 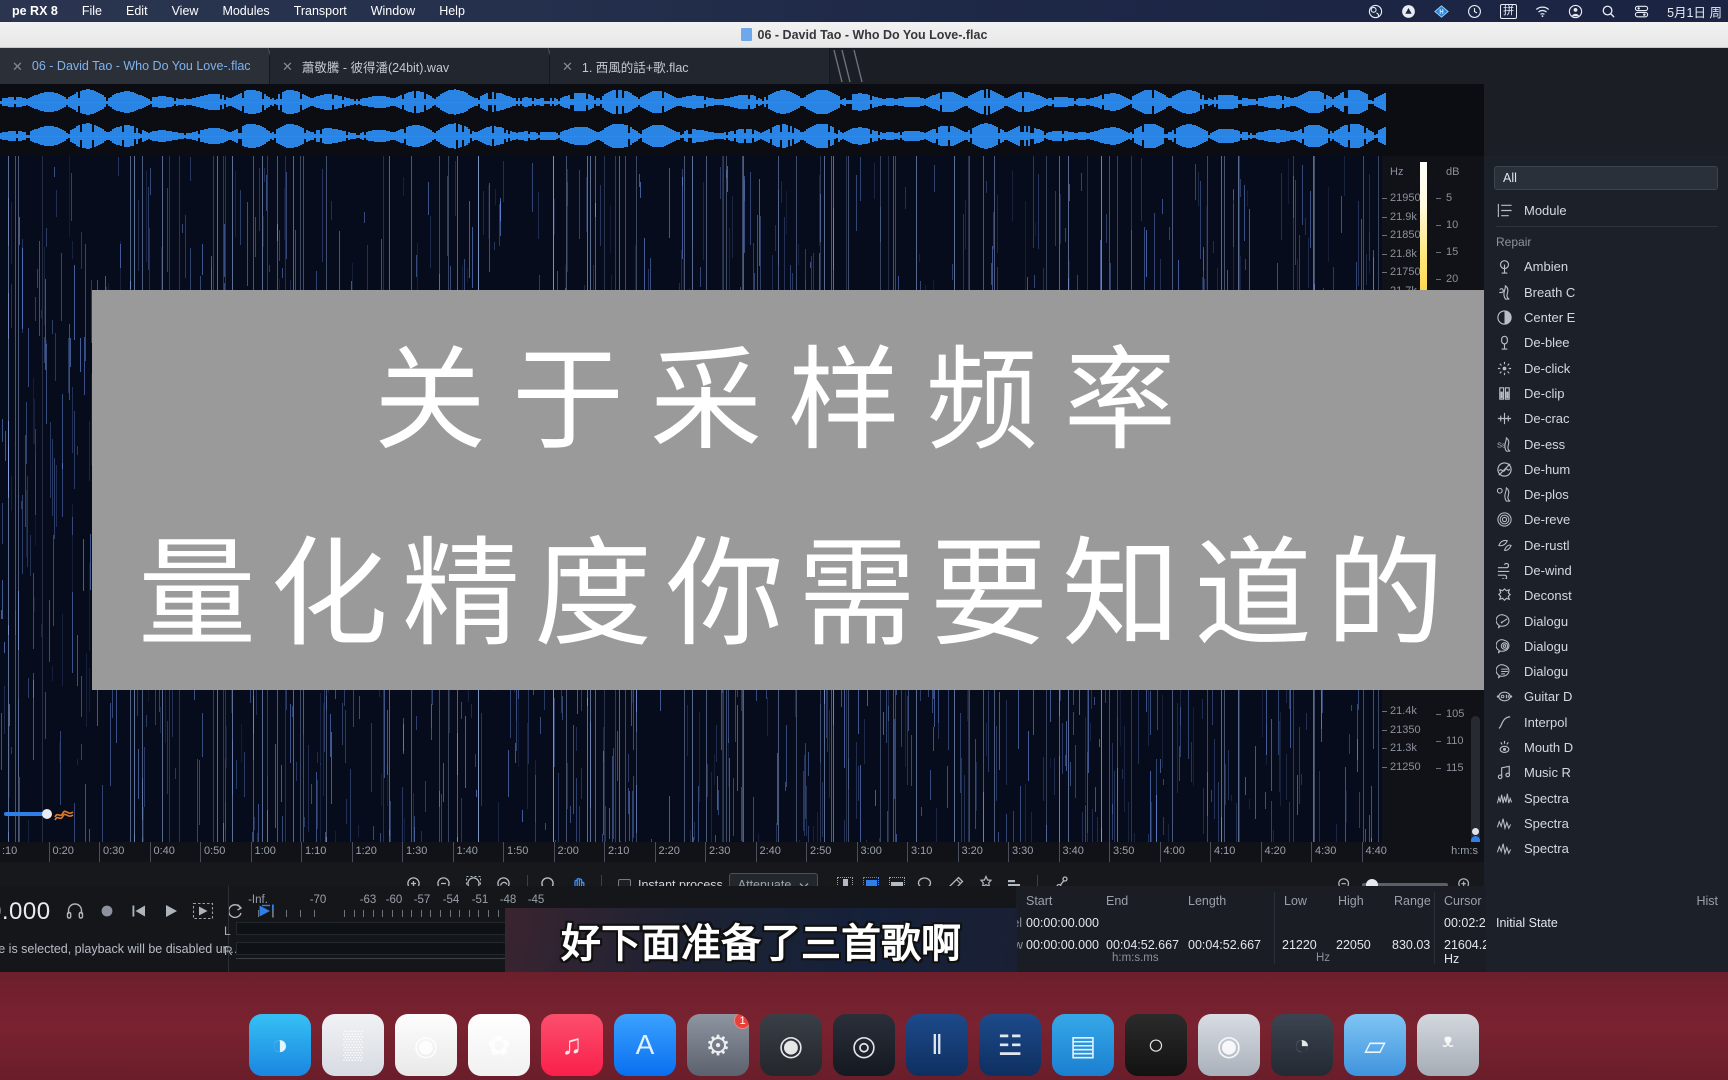 I want to click on monitor-headphones-icon, so click(x=75, y=911).